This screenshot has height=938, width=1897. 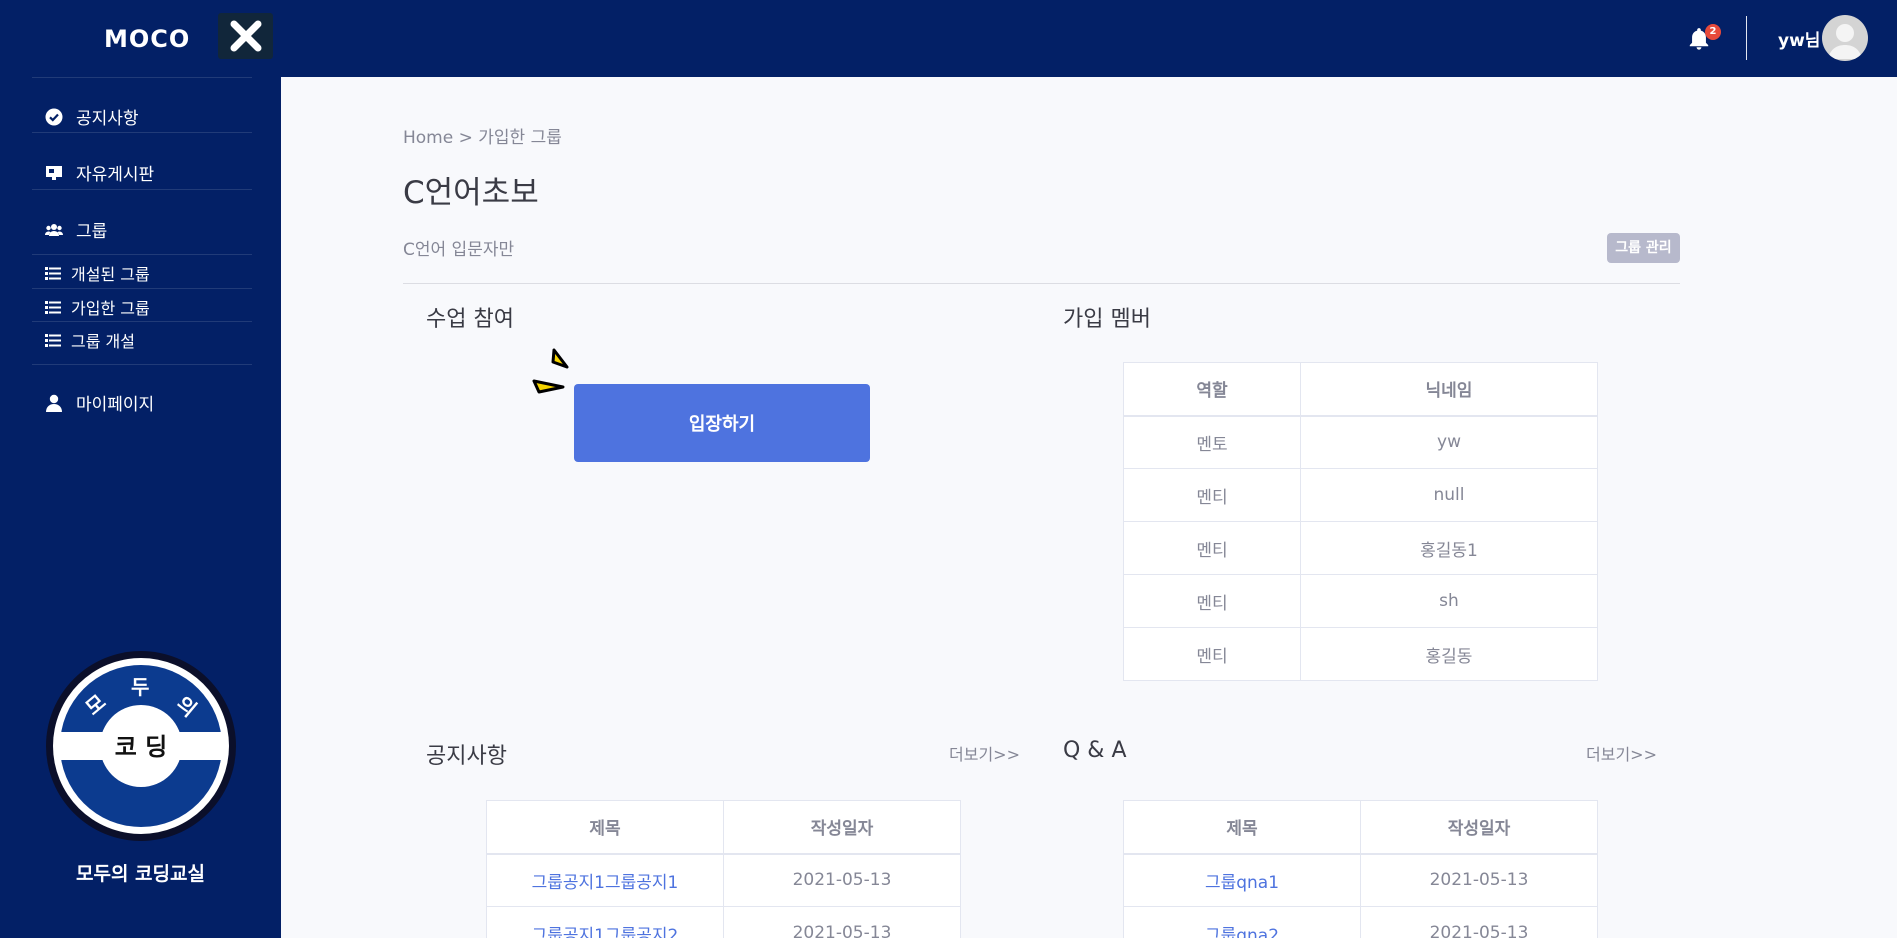 What do you see at coordinates (147, 38) in the screenshot?
I see `brand-name: MOCO` at bounding box center [147, 38].